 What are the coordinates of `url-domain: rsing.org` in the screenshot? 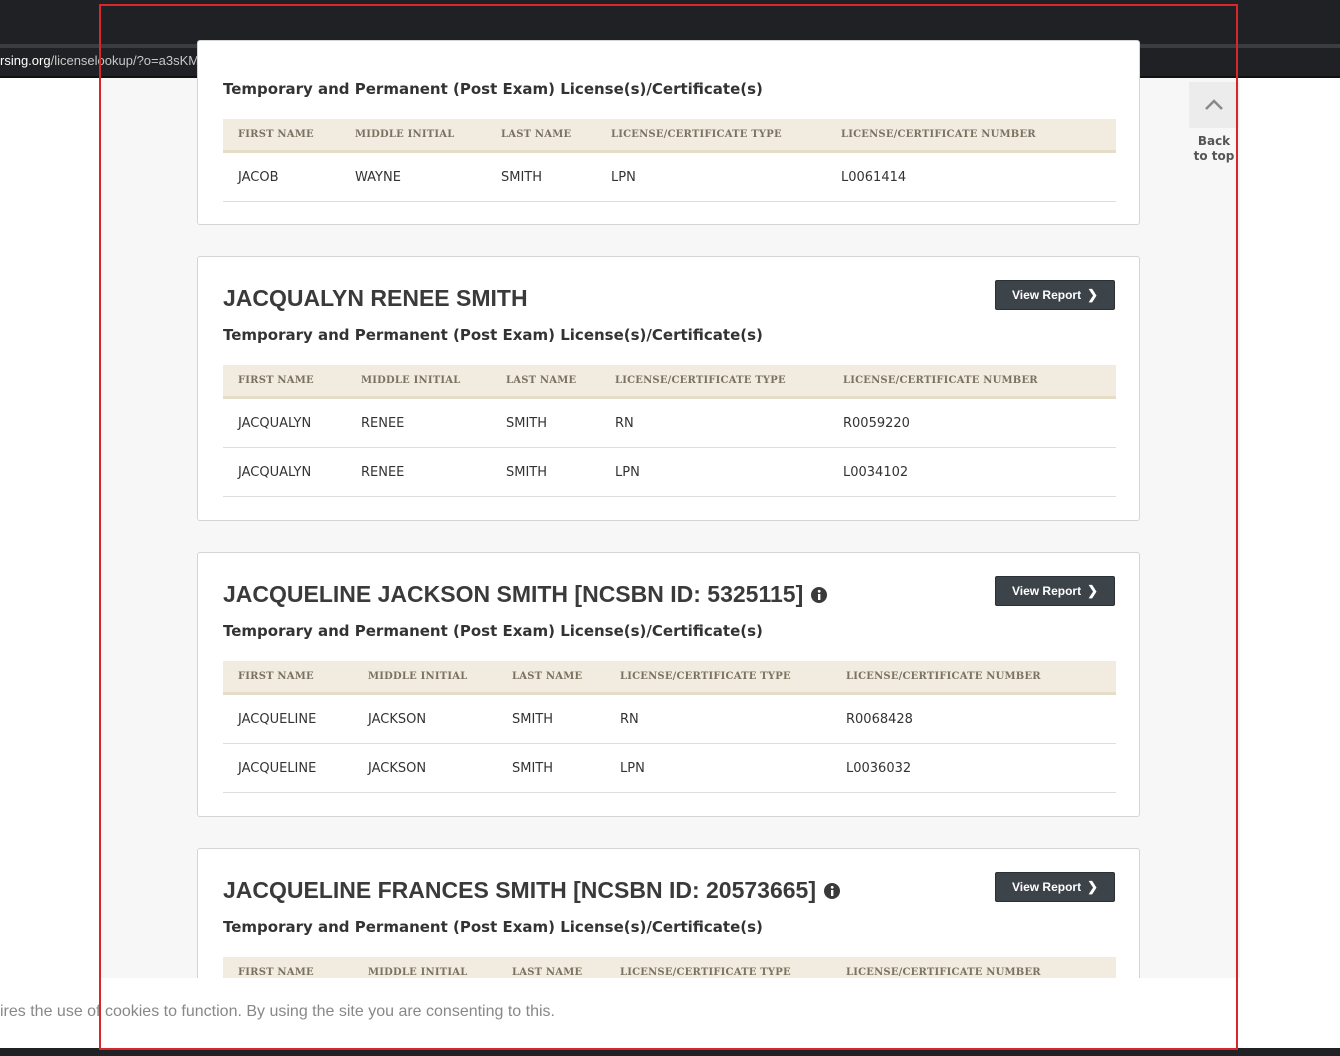 It's located at (25, 60).